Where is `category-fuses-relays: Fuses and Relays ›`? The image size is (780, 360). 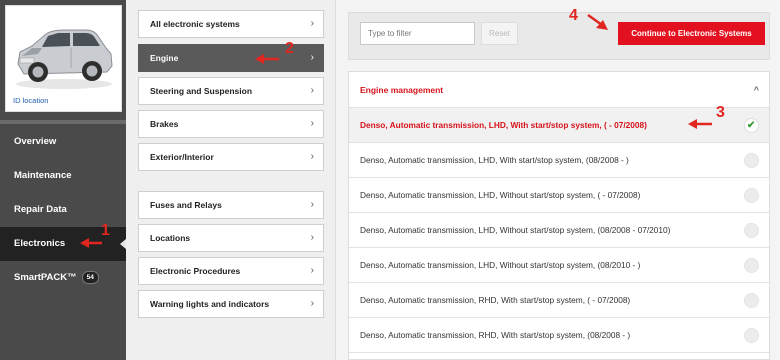 category-fuses-relays: Fuses and Relays › is located at coordinates (231, 205).